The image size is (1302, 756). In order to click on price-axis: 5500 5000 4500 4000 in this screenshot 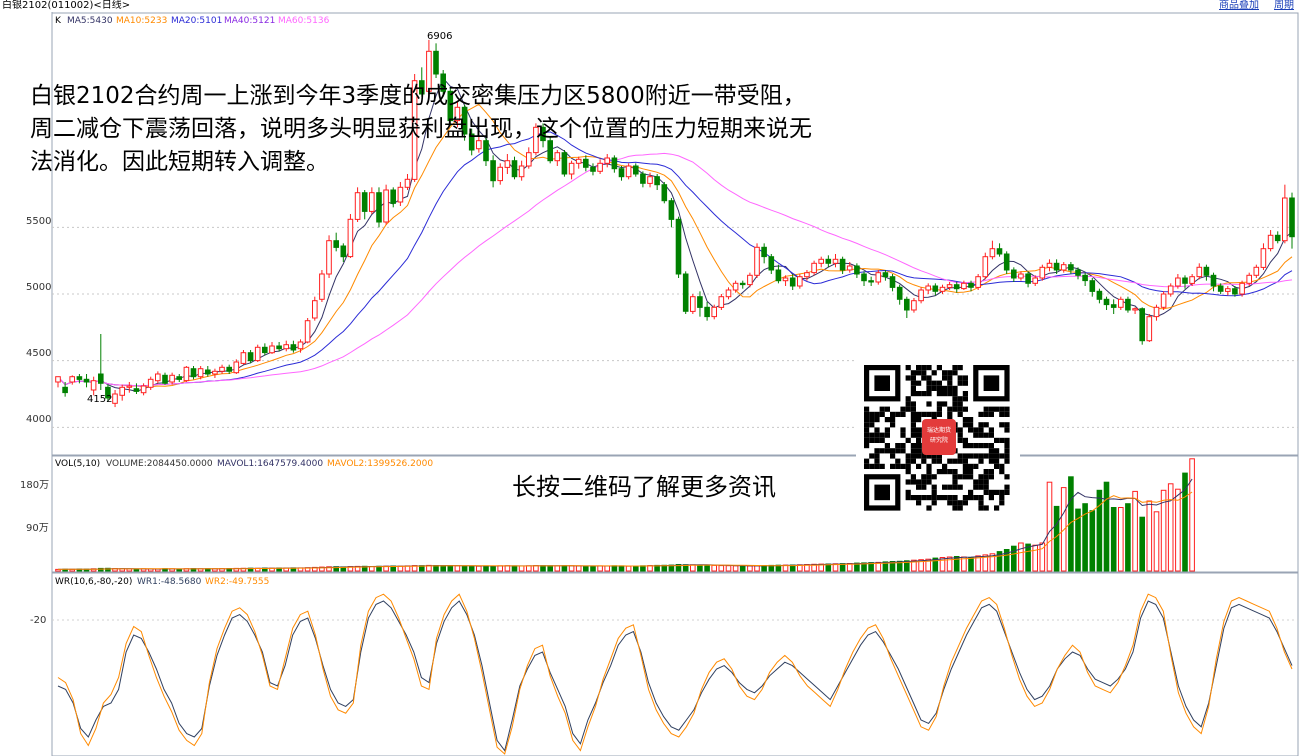, I will do `click(38, 320)`.